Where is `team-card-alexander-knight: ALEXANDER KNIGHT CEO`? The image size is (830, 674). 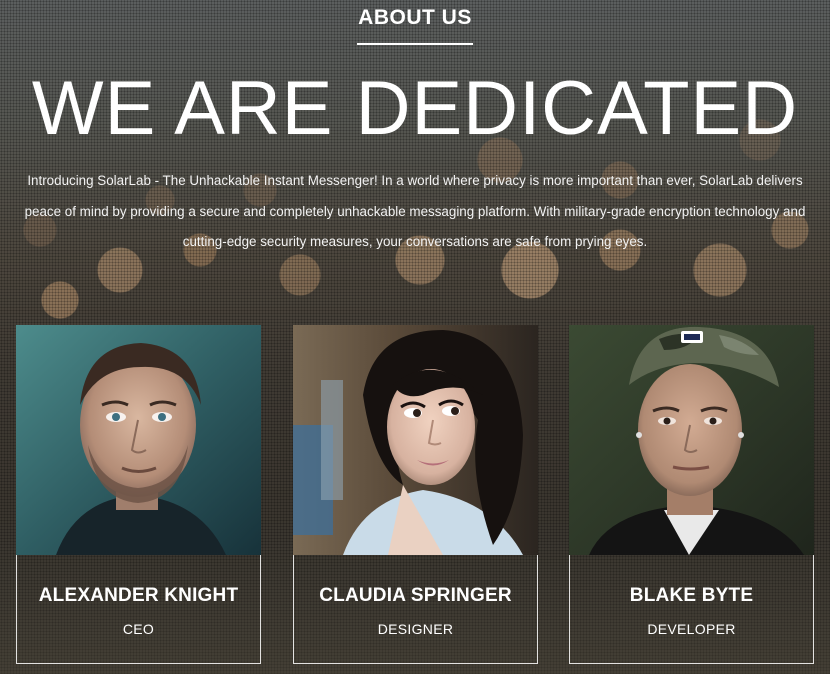
team-card-alexander-knight: ALEXANDER KNIGHT CEO is located at coordinates (138, 495).